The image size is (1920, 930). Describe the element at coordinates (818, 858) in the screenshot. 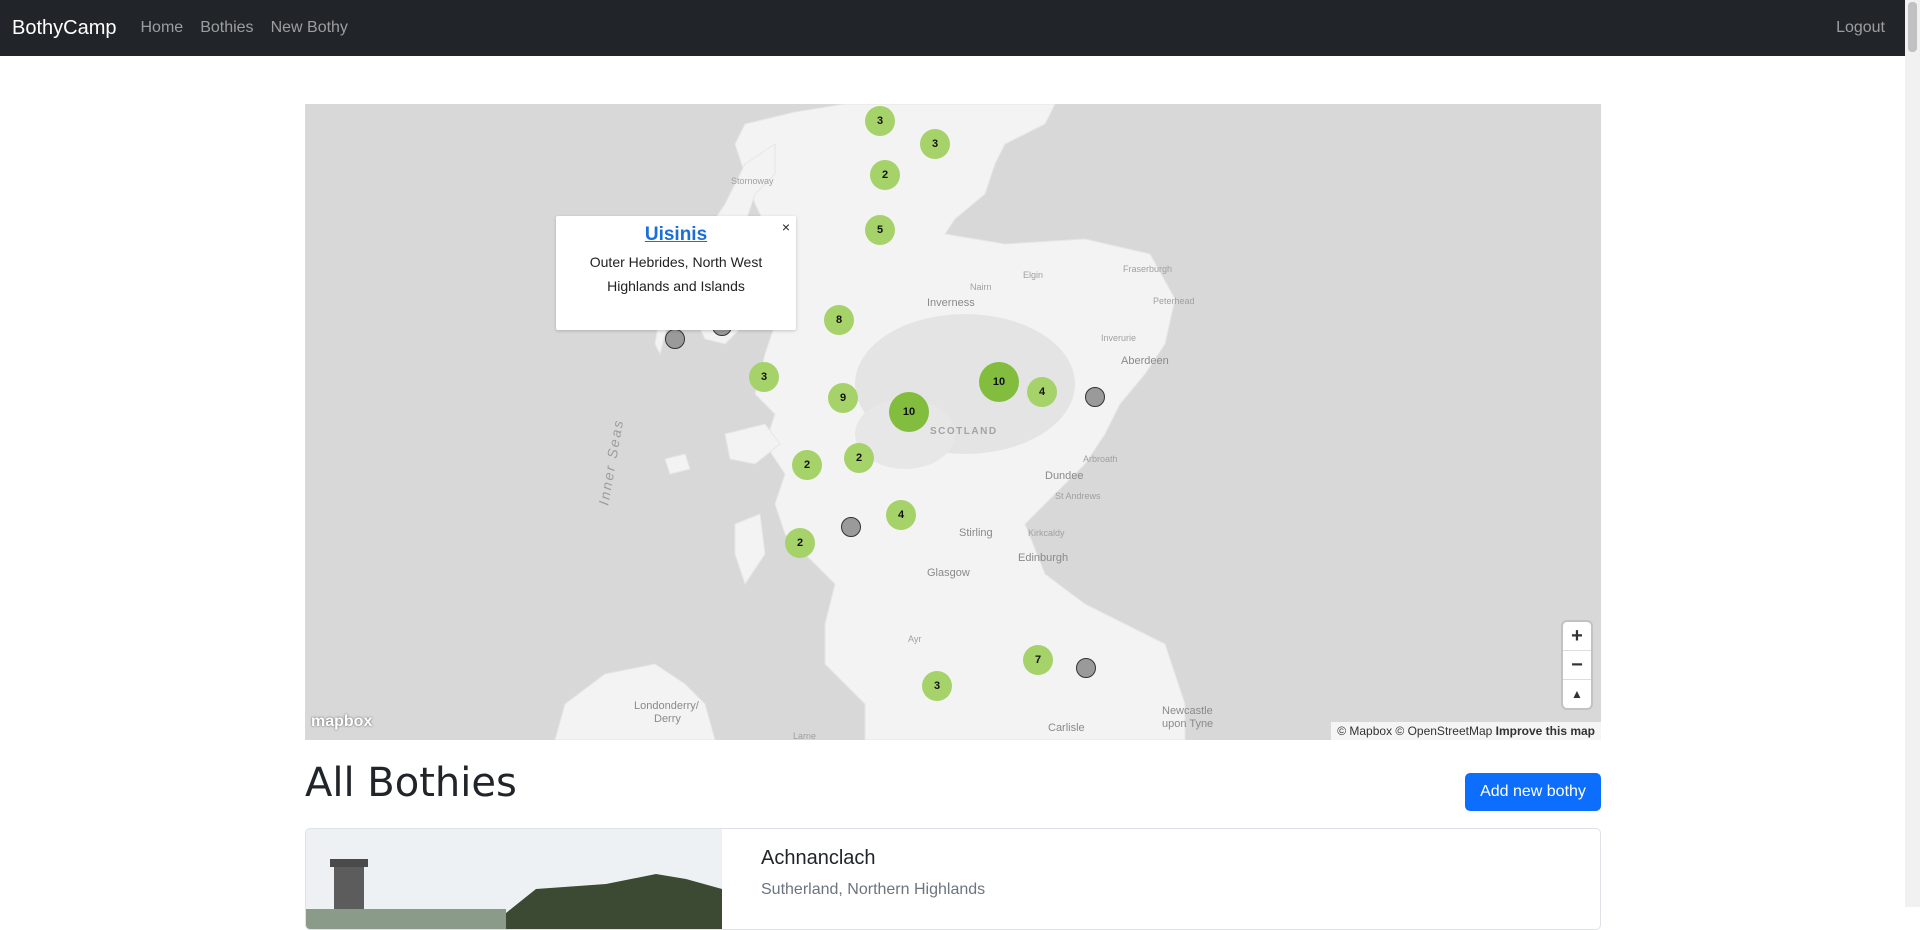

I see `bothy-card-title: Achnanclach` at that location.